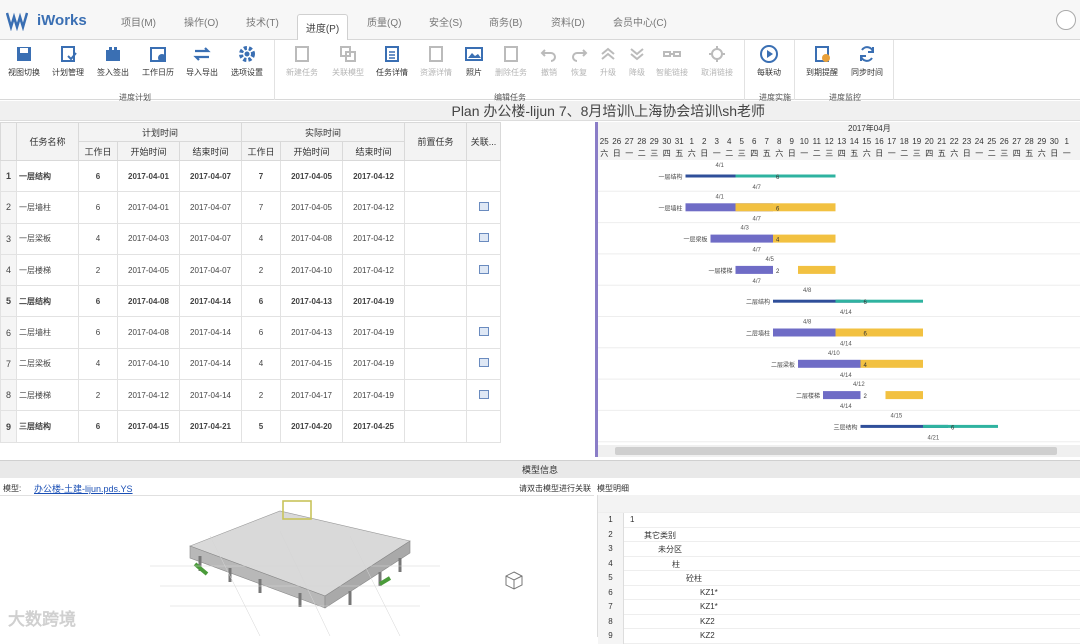 Image resolution: width=1080 pixels, height=644 pixels. What do you see at coordinates (47, 332) in the screenshot?
I see `task-name-cell: 二层墙柱` at bounding box center [47, 332].